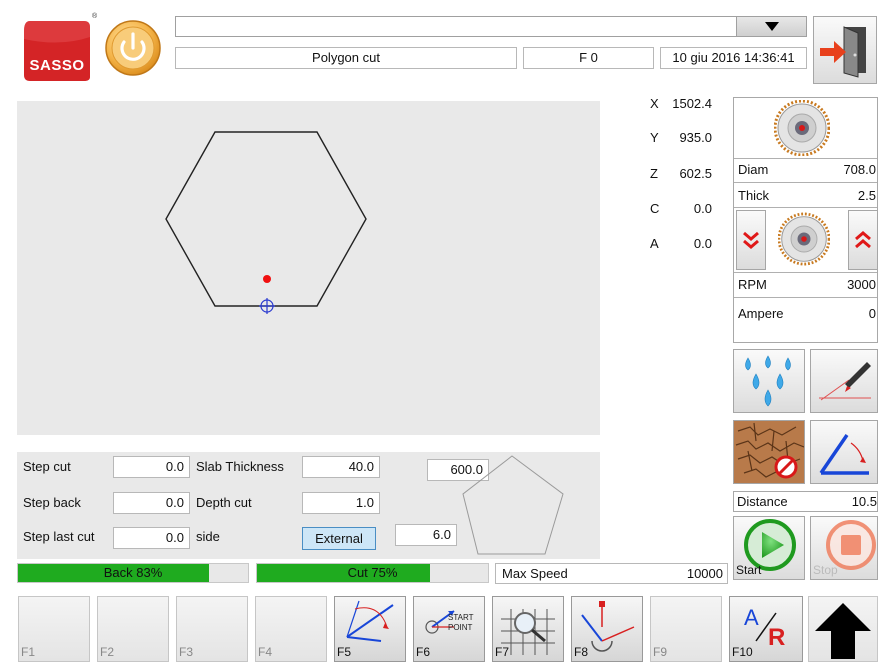  I want to click on f3-label: F3, so click(186, 652).